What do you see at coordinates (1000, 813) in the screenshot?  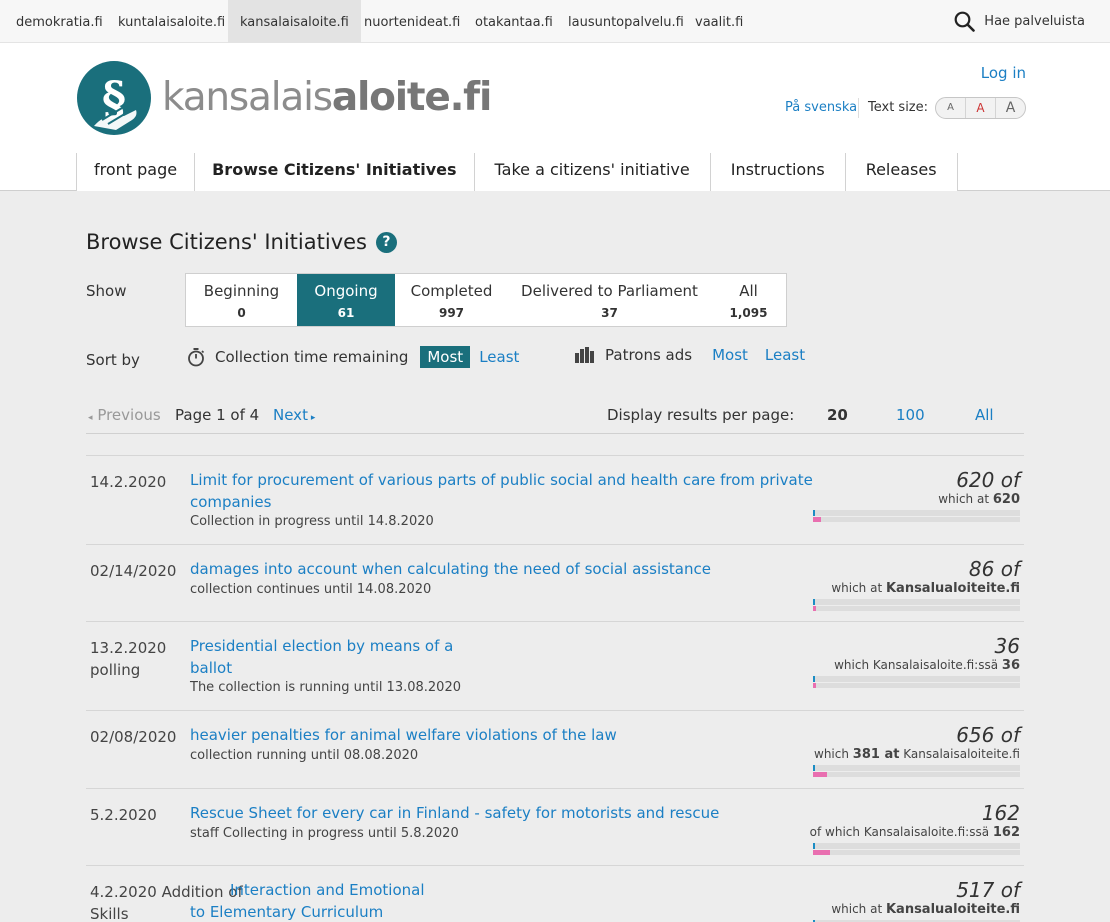 I see `signature-count: 162` at bounding box center [1000, 813].